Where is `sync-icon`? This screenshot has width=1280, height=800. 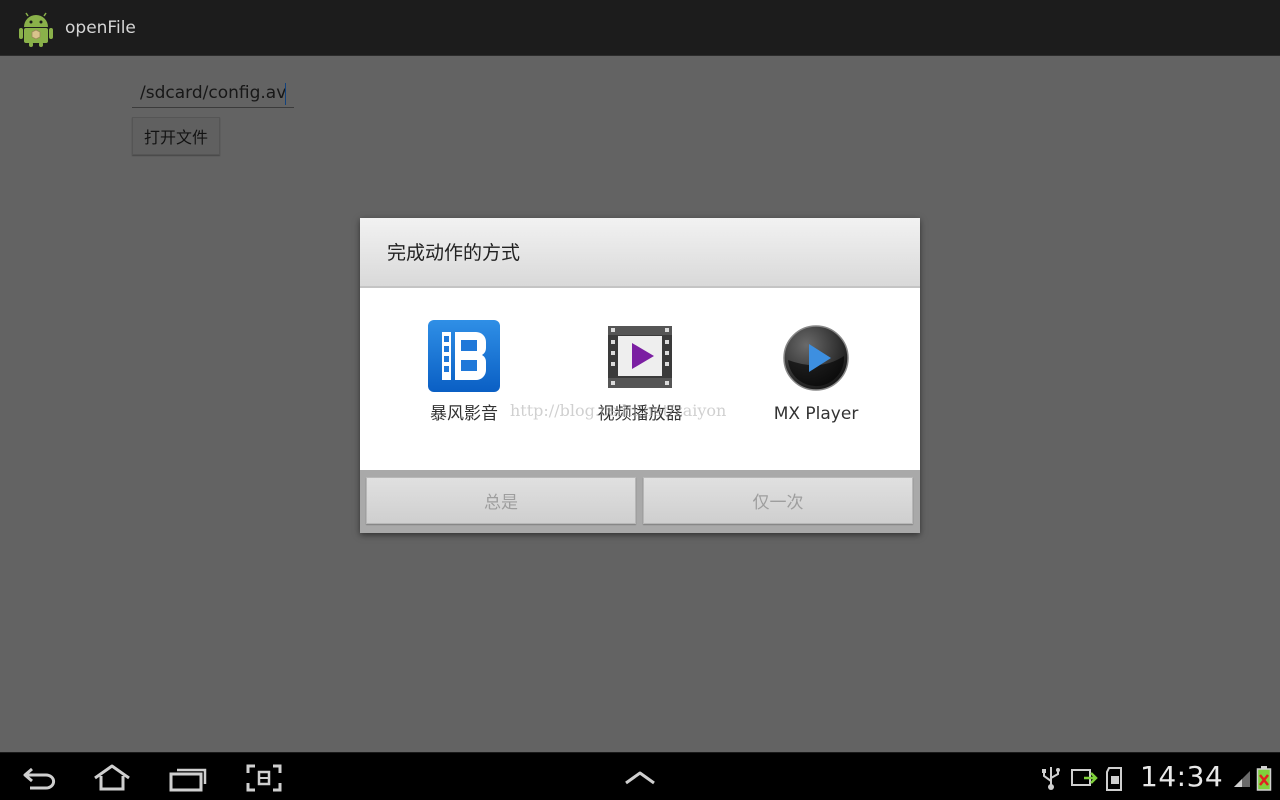
sync-icon is located at coordinates (1084, 777).